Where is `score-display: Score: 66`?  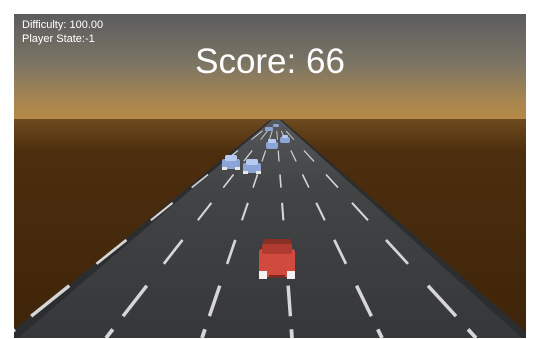 score-display: Score: 66 is located at coordinates (270, 61).